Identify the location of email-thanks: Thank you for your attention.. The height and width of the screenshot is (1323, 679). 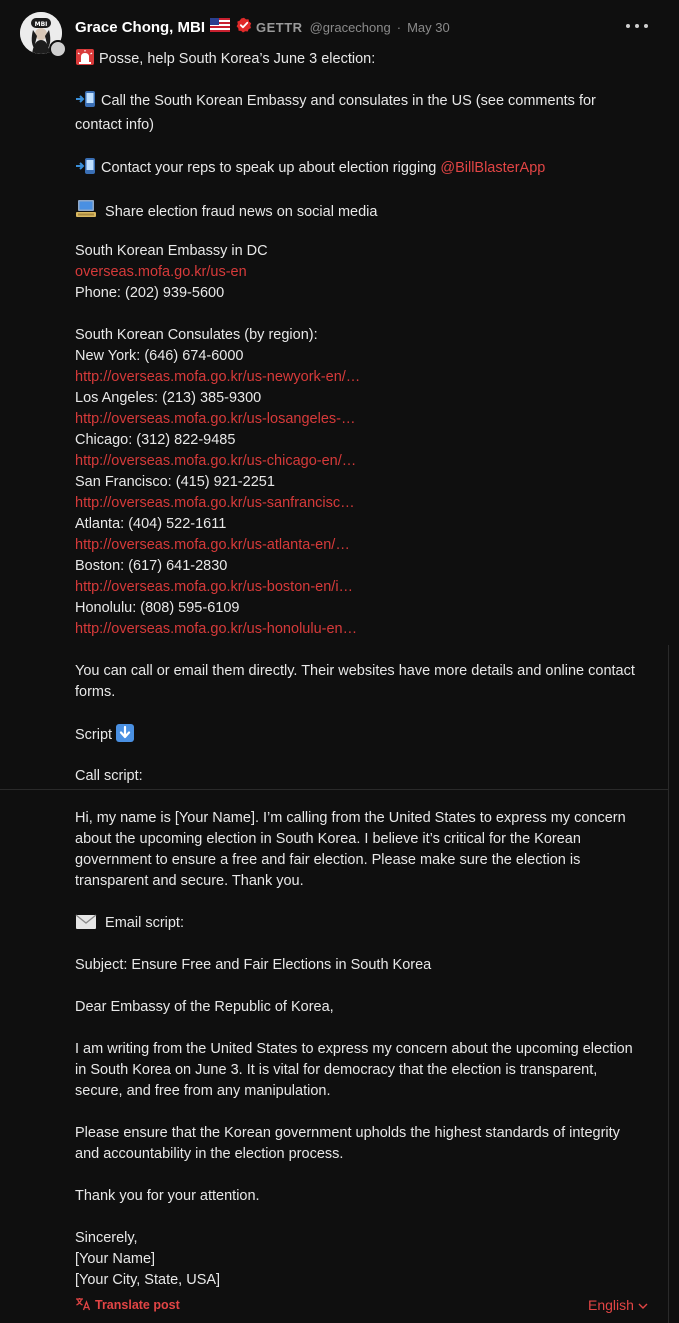
(167, 1196).